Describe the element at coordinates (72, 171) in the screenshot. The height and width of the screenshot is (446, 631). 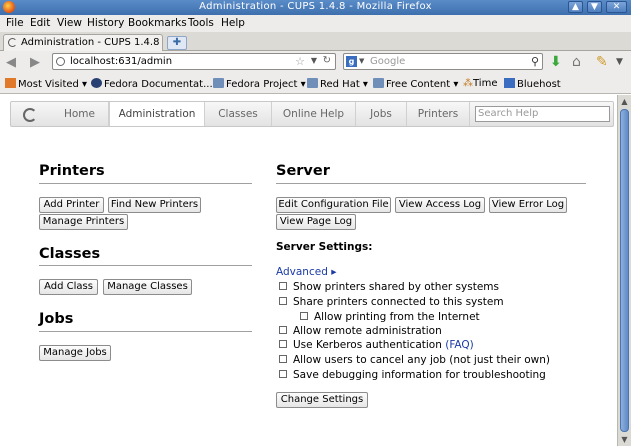
I see `printers-heading: Printers` at that location.